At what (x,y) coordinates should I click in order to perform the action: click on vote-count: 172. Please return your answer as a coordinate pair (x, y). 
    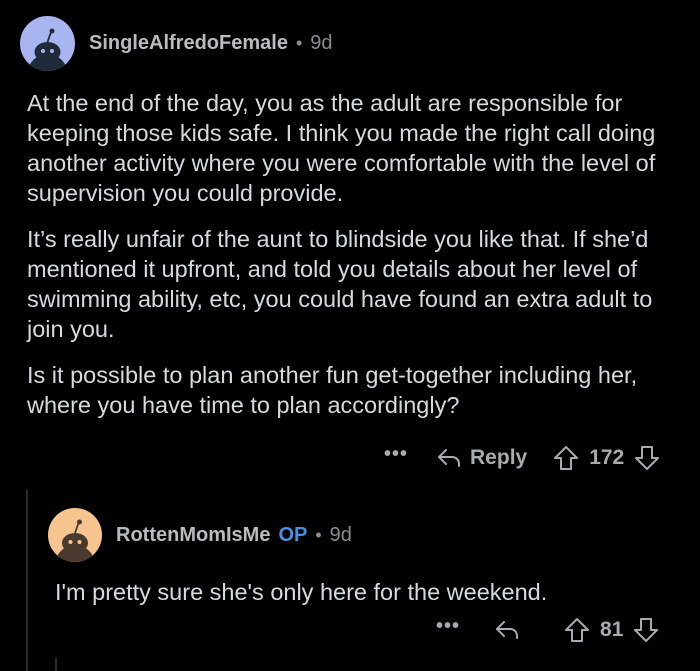
    Looking at the image, I should click on (607, 457).